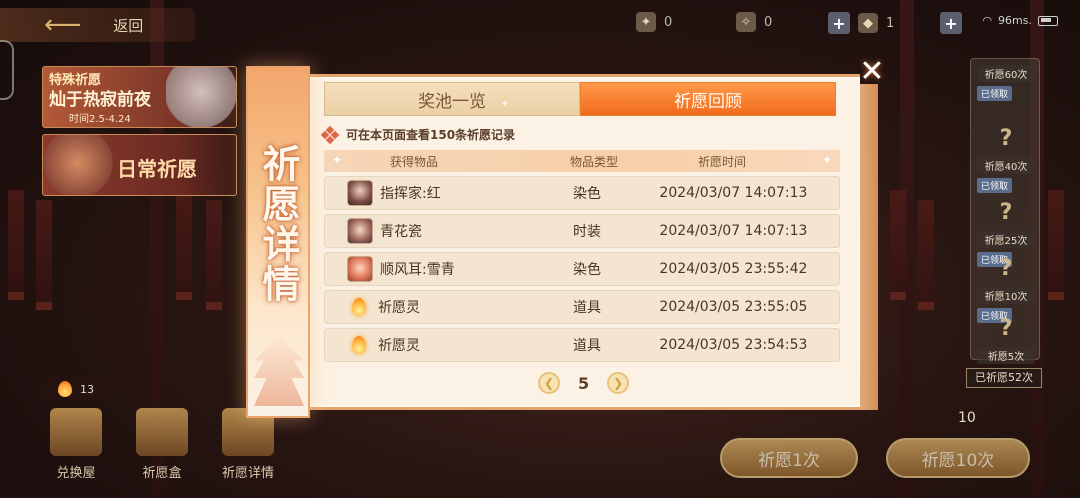 This screenshot has height=498, width=1080. Describe the element at coordinates (1004, 378) in the screenshot. I see `wished-count-label: 已祈愿52次` at that location.